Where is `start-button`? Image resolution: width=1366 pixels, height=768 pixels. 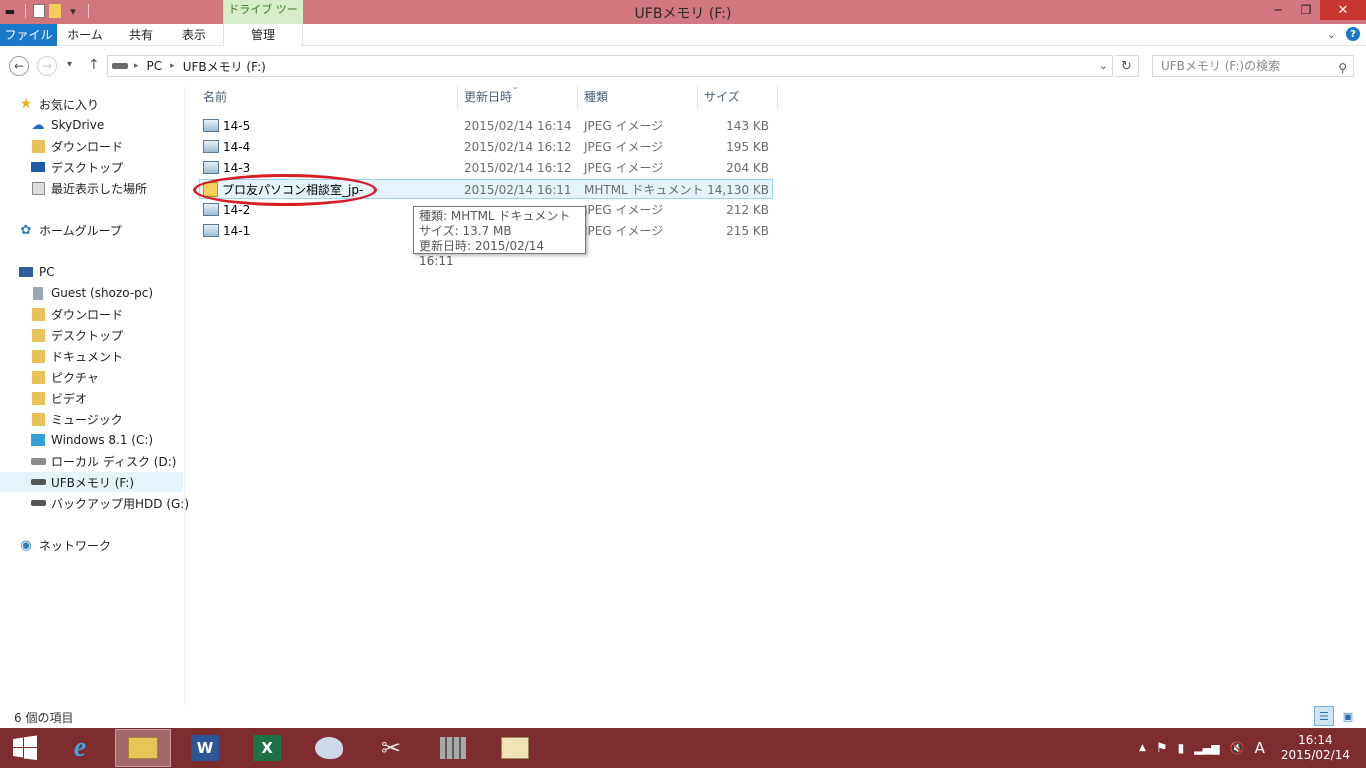
start-button is located at coordinates (25, 748).